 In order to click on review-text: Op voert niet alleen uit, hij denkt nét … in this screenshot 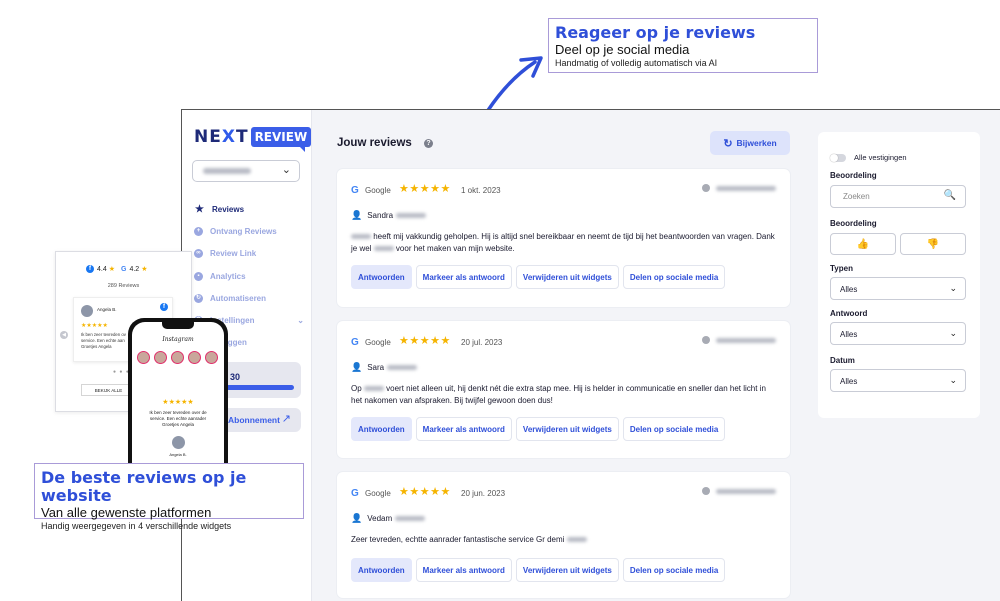, I will do `click(558, 394)`.